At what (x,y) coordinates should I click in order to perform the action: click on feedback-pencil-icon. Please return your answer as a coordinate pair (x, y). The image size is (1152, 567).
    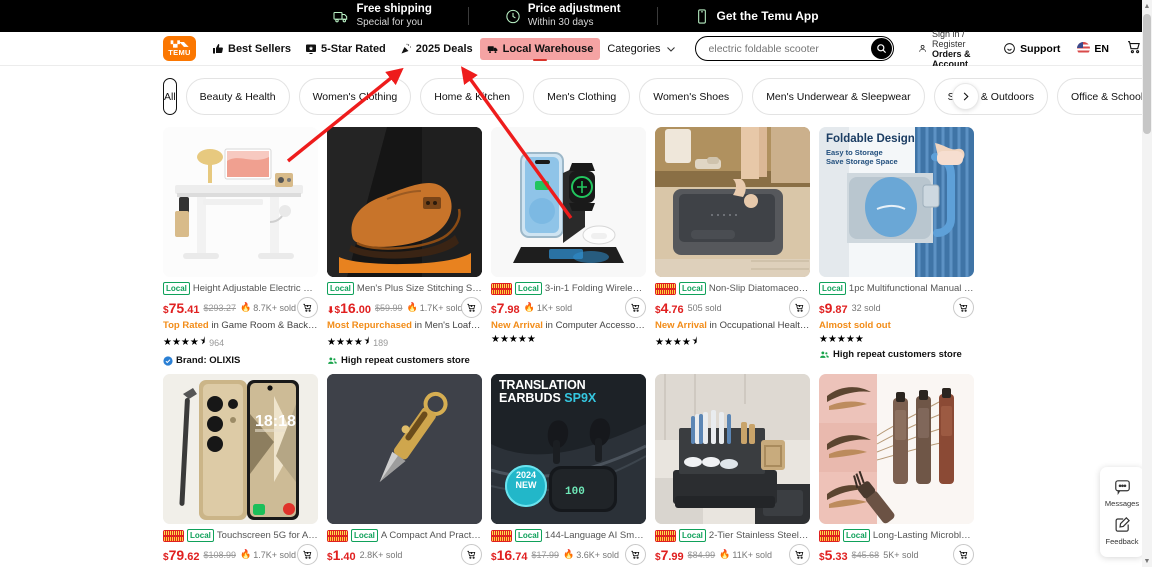
    Looking at the image, I should click on (1122, 524).